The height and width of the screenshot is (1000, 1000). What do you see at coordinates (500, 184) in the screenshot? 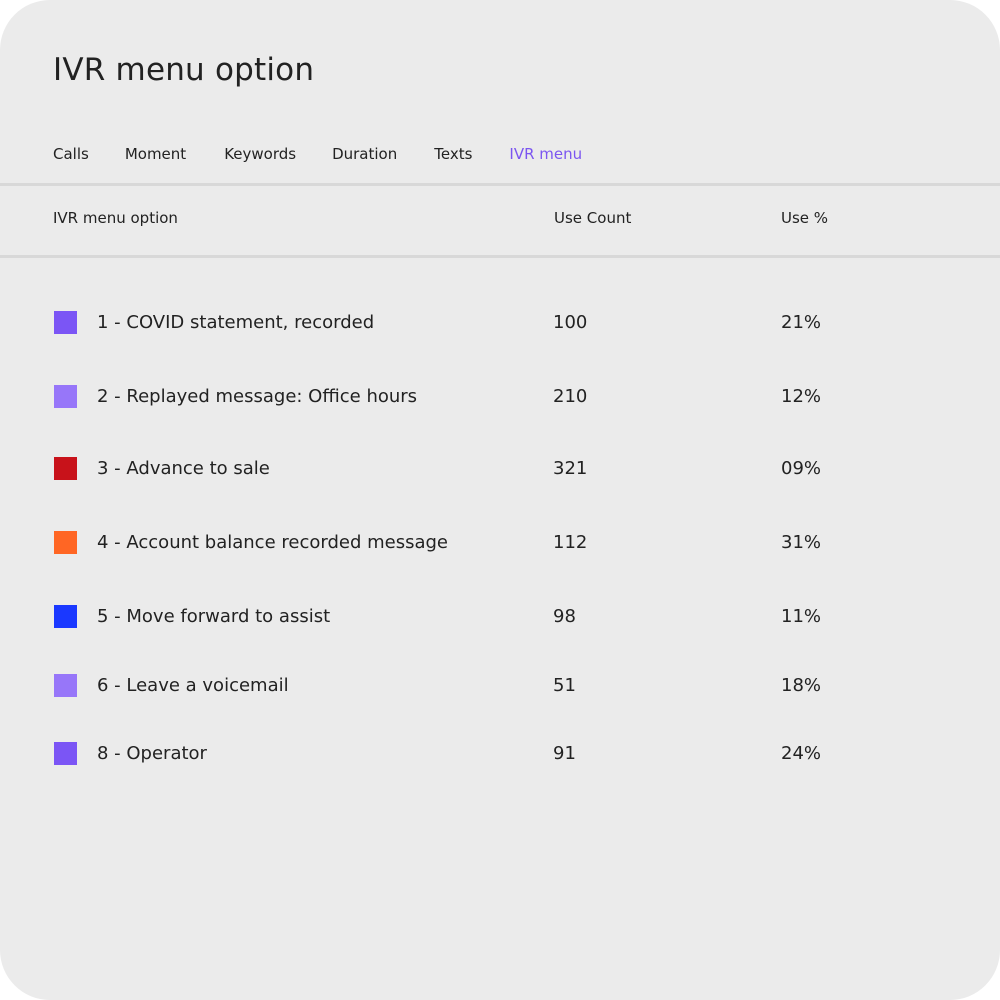
I see `tabs-divider` at bounding box center [500, 184].